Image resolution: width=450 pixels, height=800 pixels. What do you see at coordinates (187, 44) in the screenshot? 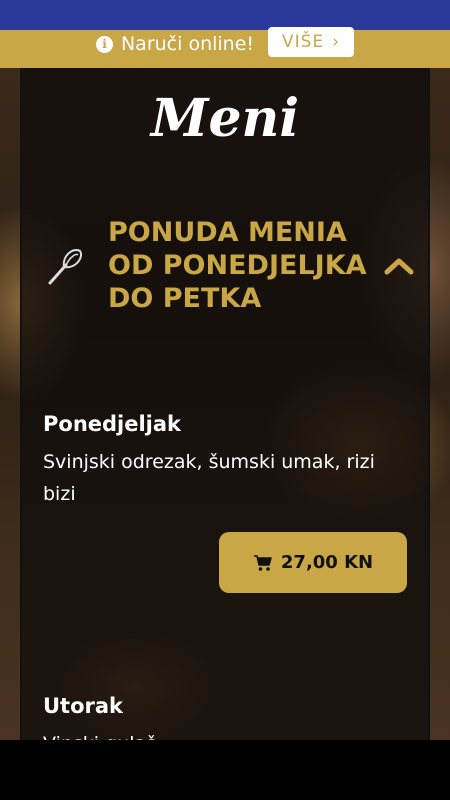
I see `notice-text: Naruči online!` at bounding box center [187, 44].